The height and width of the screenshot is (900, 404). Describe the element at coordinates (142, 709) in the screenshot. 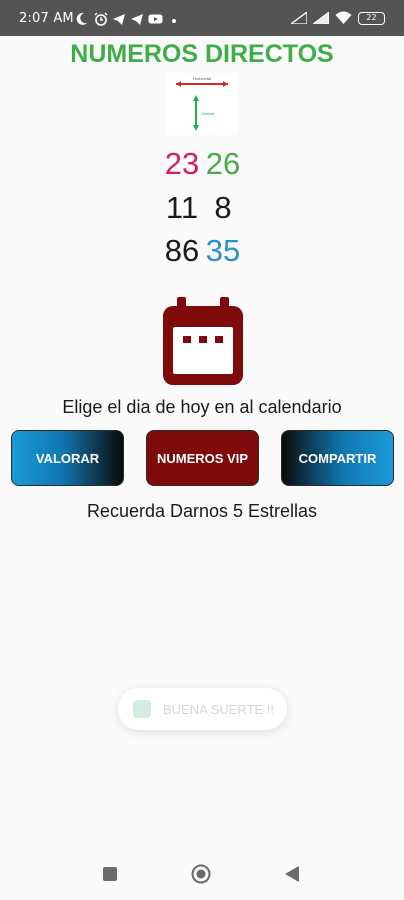

I see `app-icon` at that location.